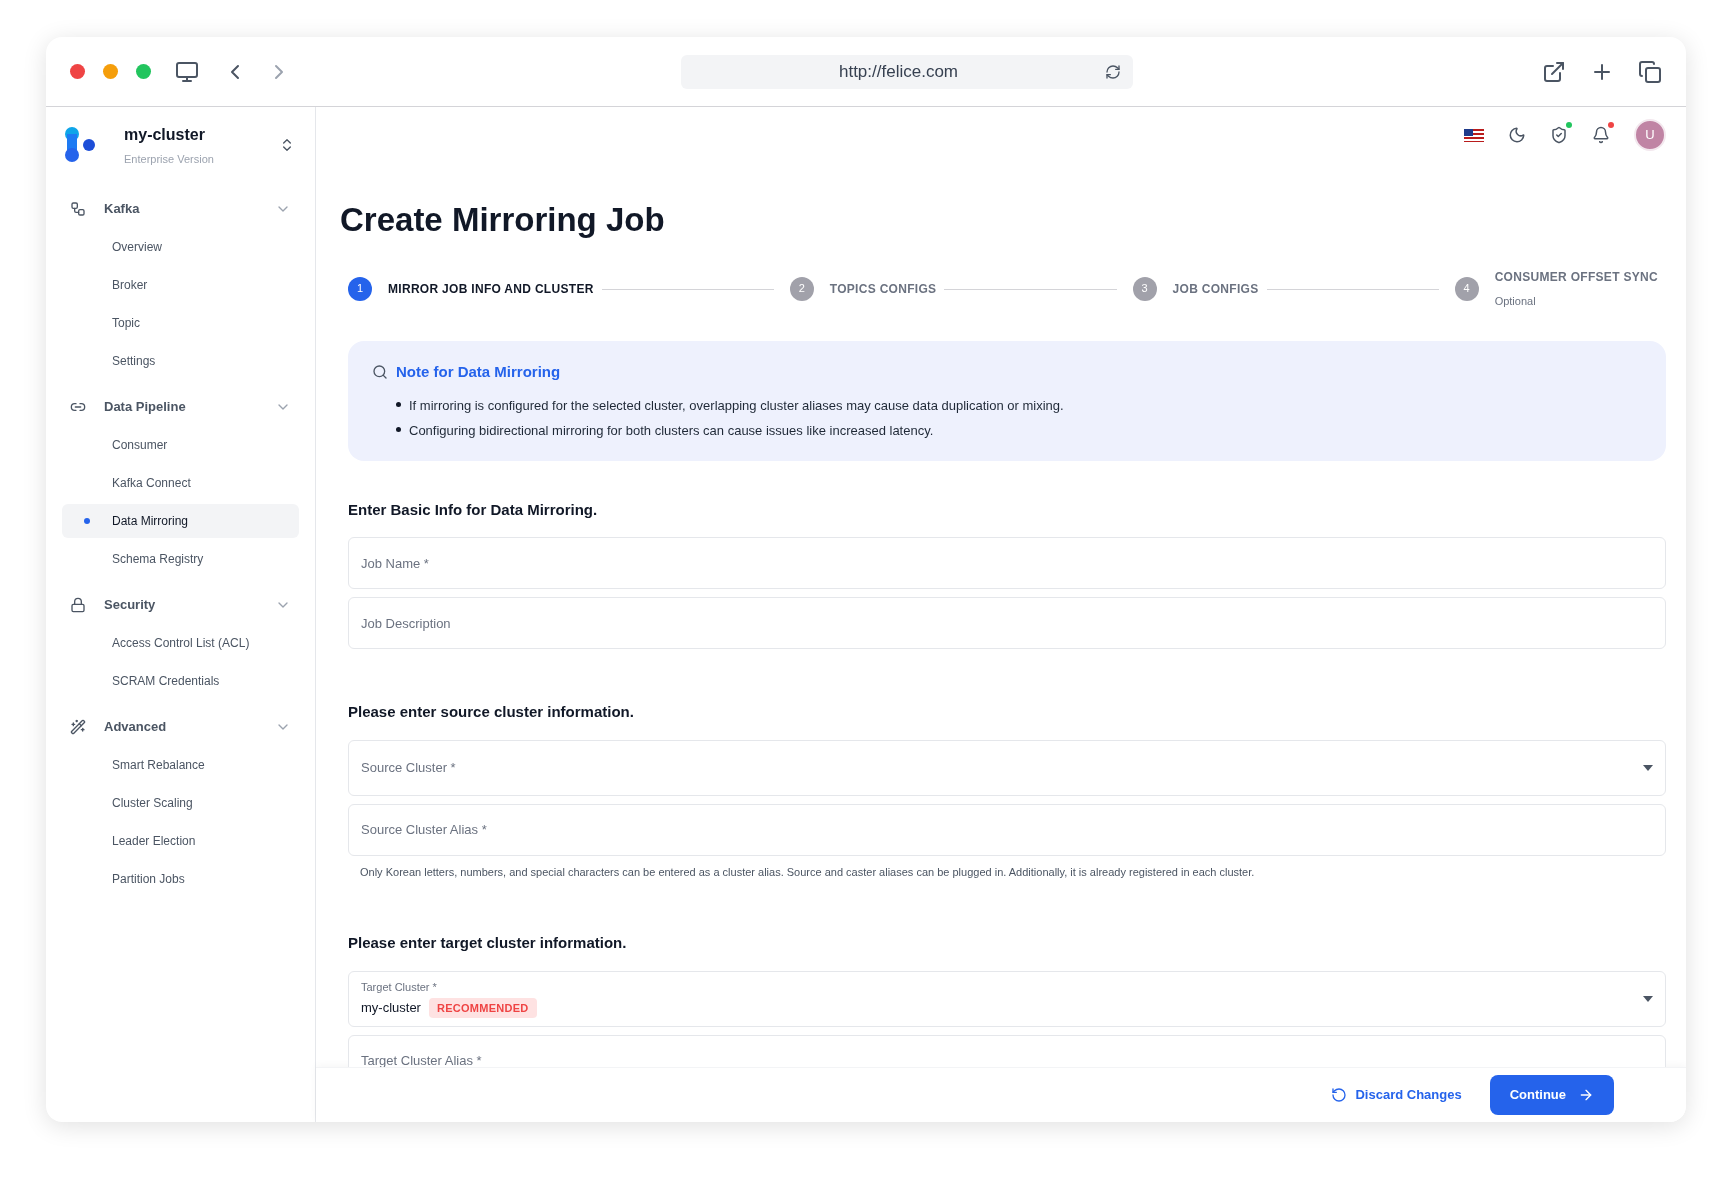 Image resolution: width=1732 pixels, height=1177 pixels. Describe the element at coordinates (491, 712) in the screenshot. I see `section-heading: Please enter source cluster information.` at that location.